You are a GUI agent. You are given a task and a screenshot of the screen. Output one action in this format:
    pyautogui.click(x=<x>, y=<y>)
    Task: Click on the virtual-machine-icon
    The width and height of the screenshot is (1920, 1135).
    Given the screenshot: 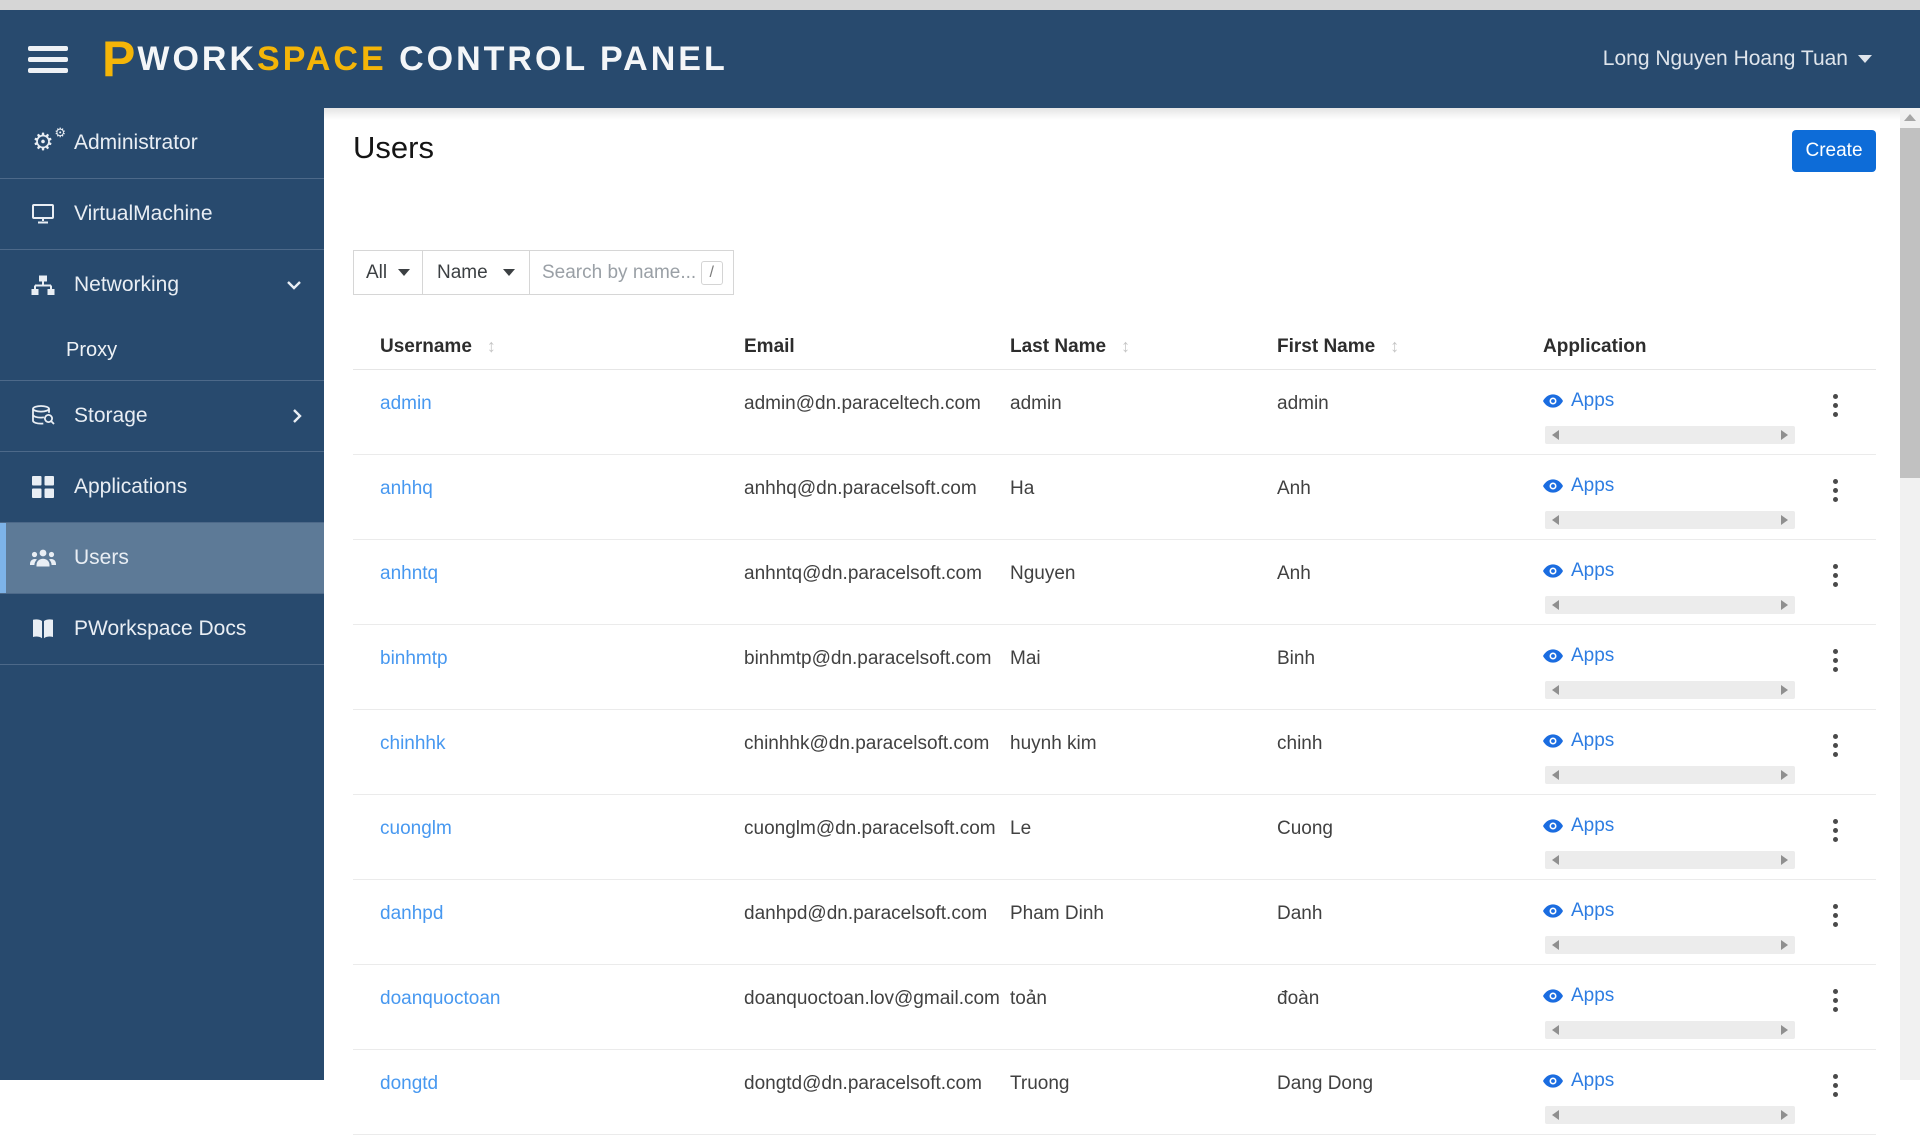 What is the action you would take?
    pyautogui.click(x=43, y=214)
    